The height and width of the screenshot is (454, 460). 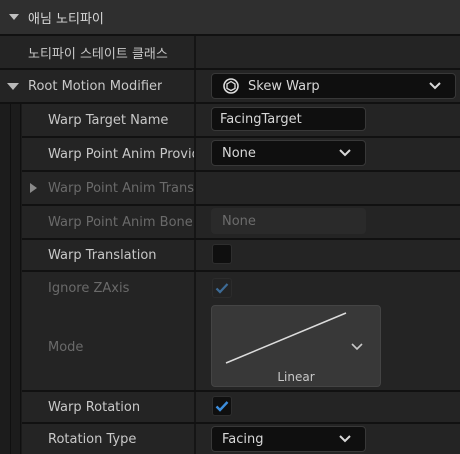 I want to click on warp-target-name-label: Warp Target Name, so click(x=108, y=120).